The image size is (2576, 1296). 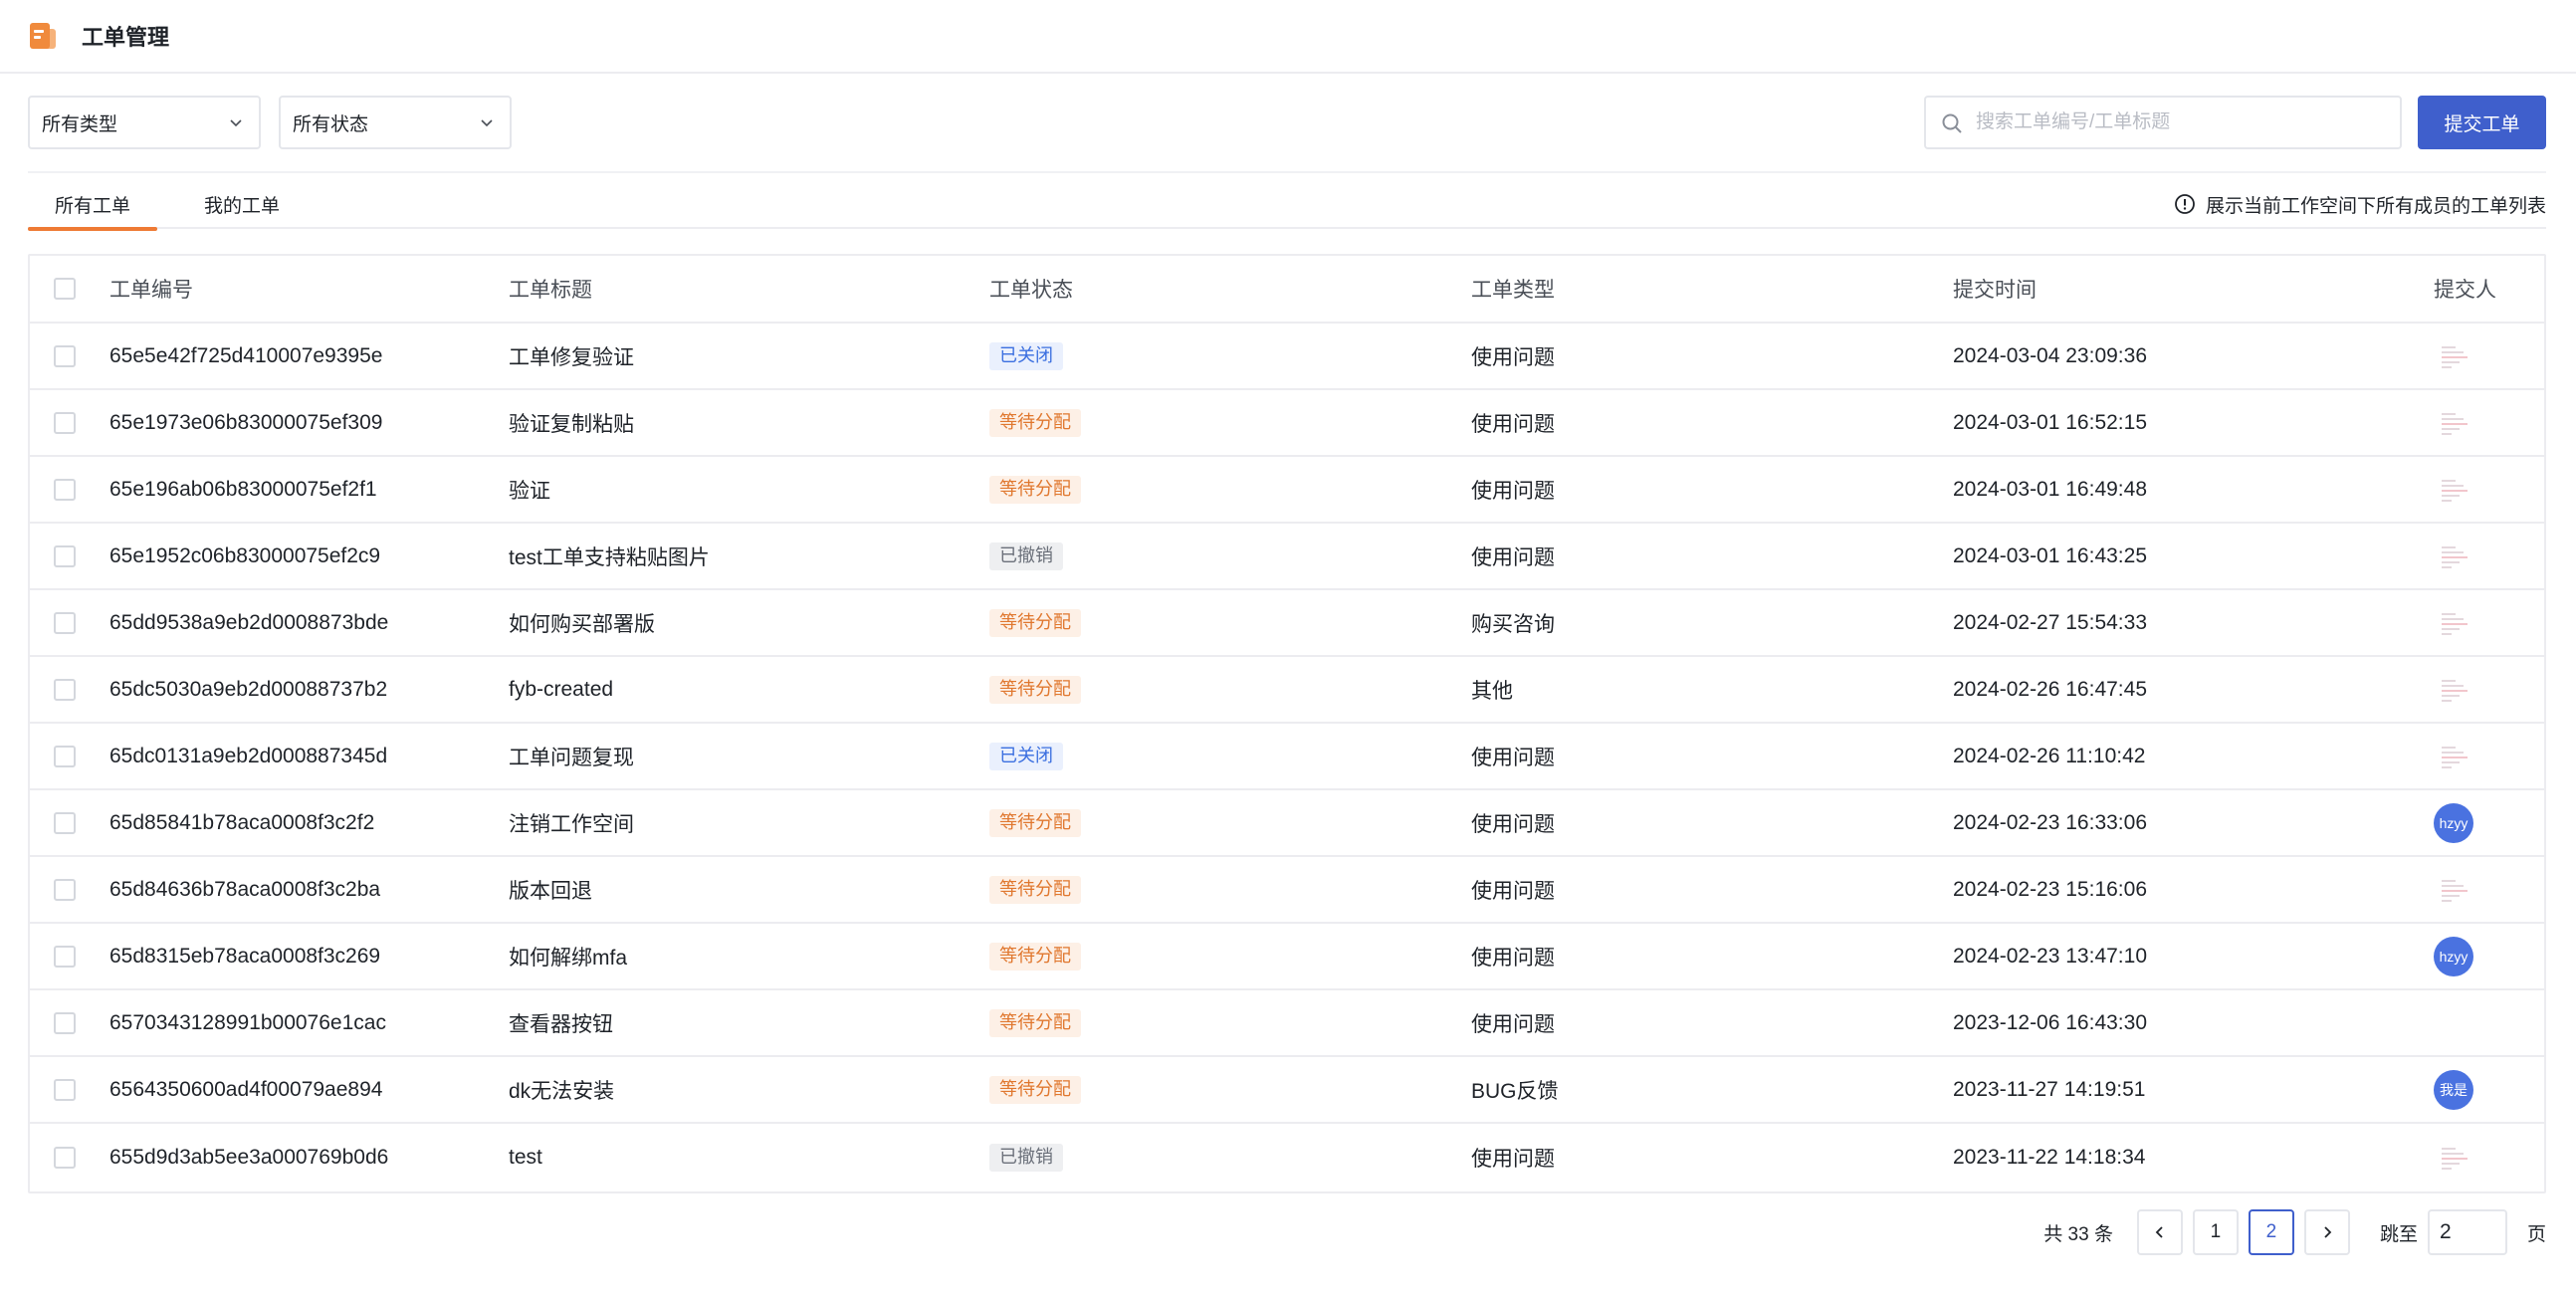 I want to click on next-page-button, so click(x=2326, y=1232).